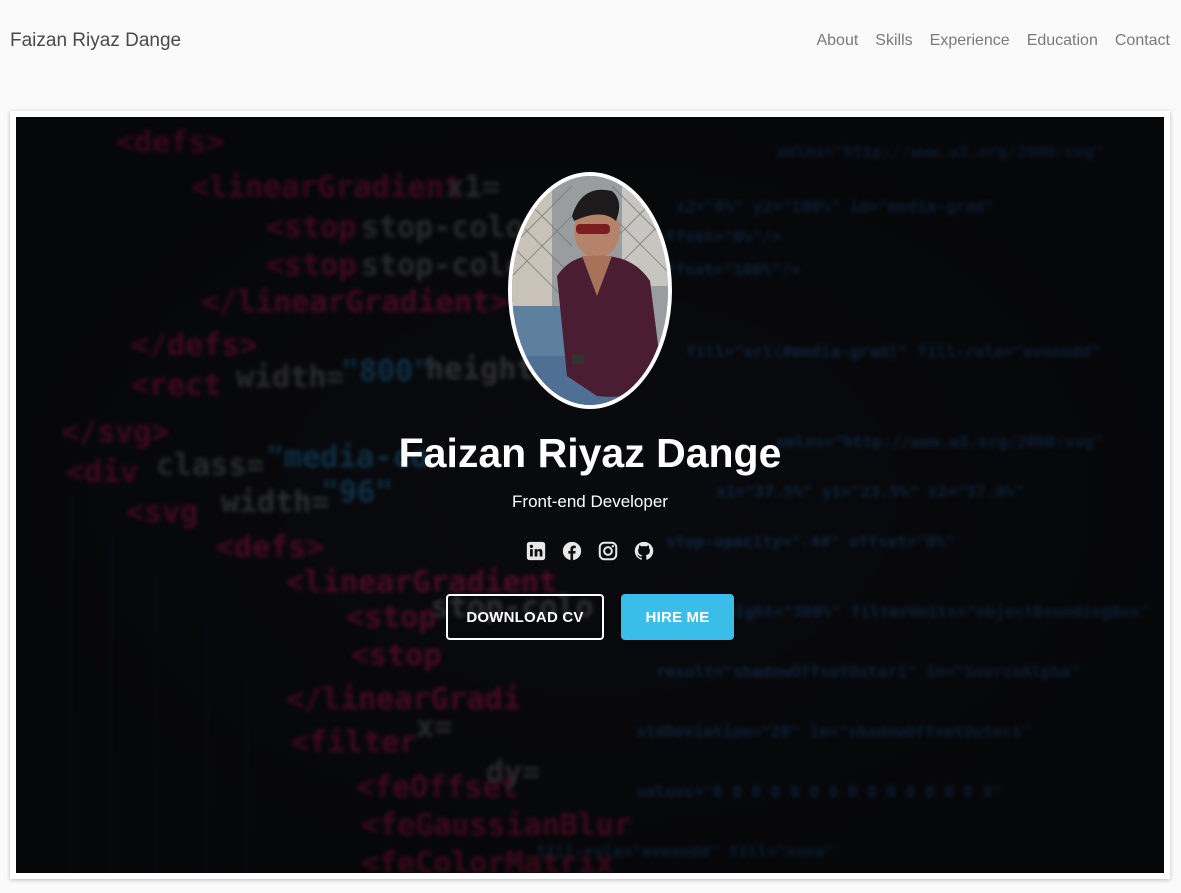 The height and width of the screenshot is (893, 1181). I want to click on hero-name: Faizan Riyaz Dange, so click(590, 453).